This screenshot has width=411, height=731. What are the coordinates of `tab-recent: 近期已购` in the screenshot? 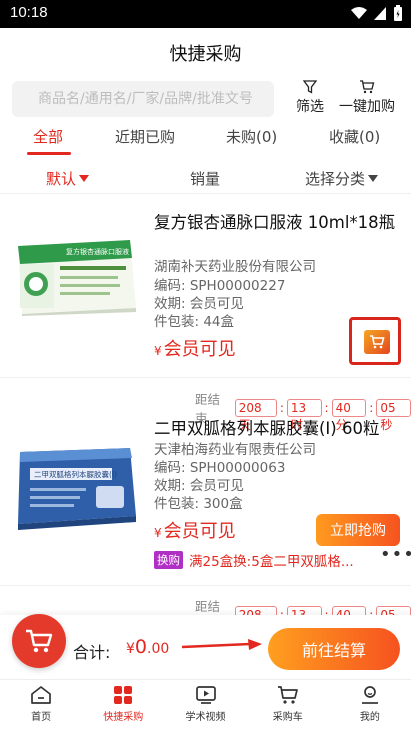 It's located at (145, 136).